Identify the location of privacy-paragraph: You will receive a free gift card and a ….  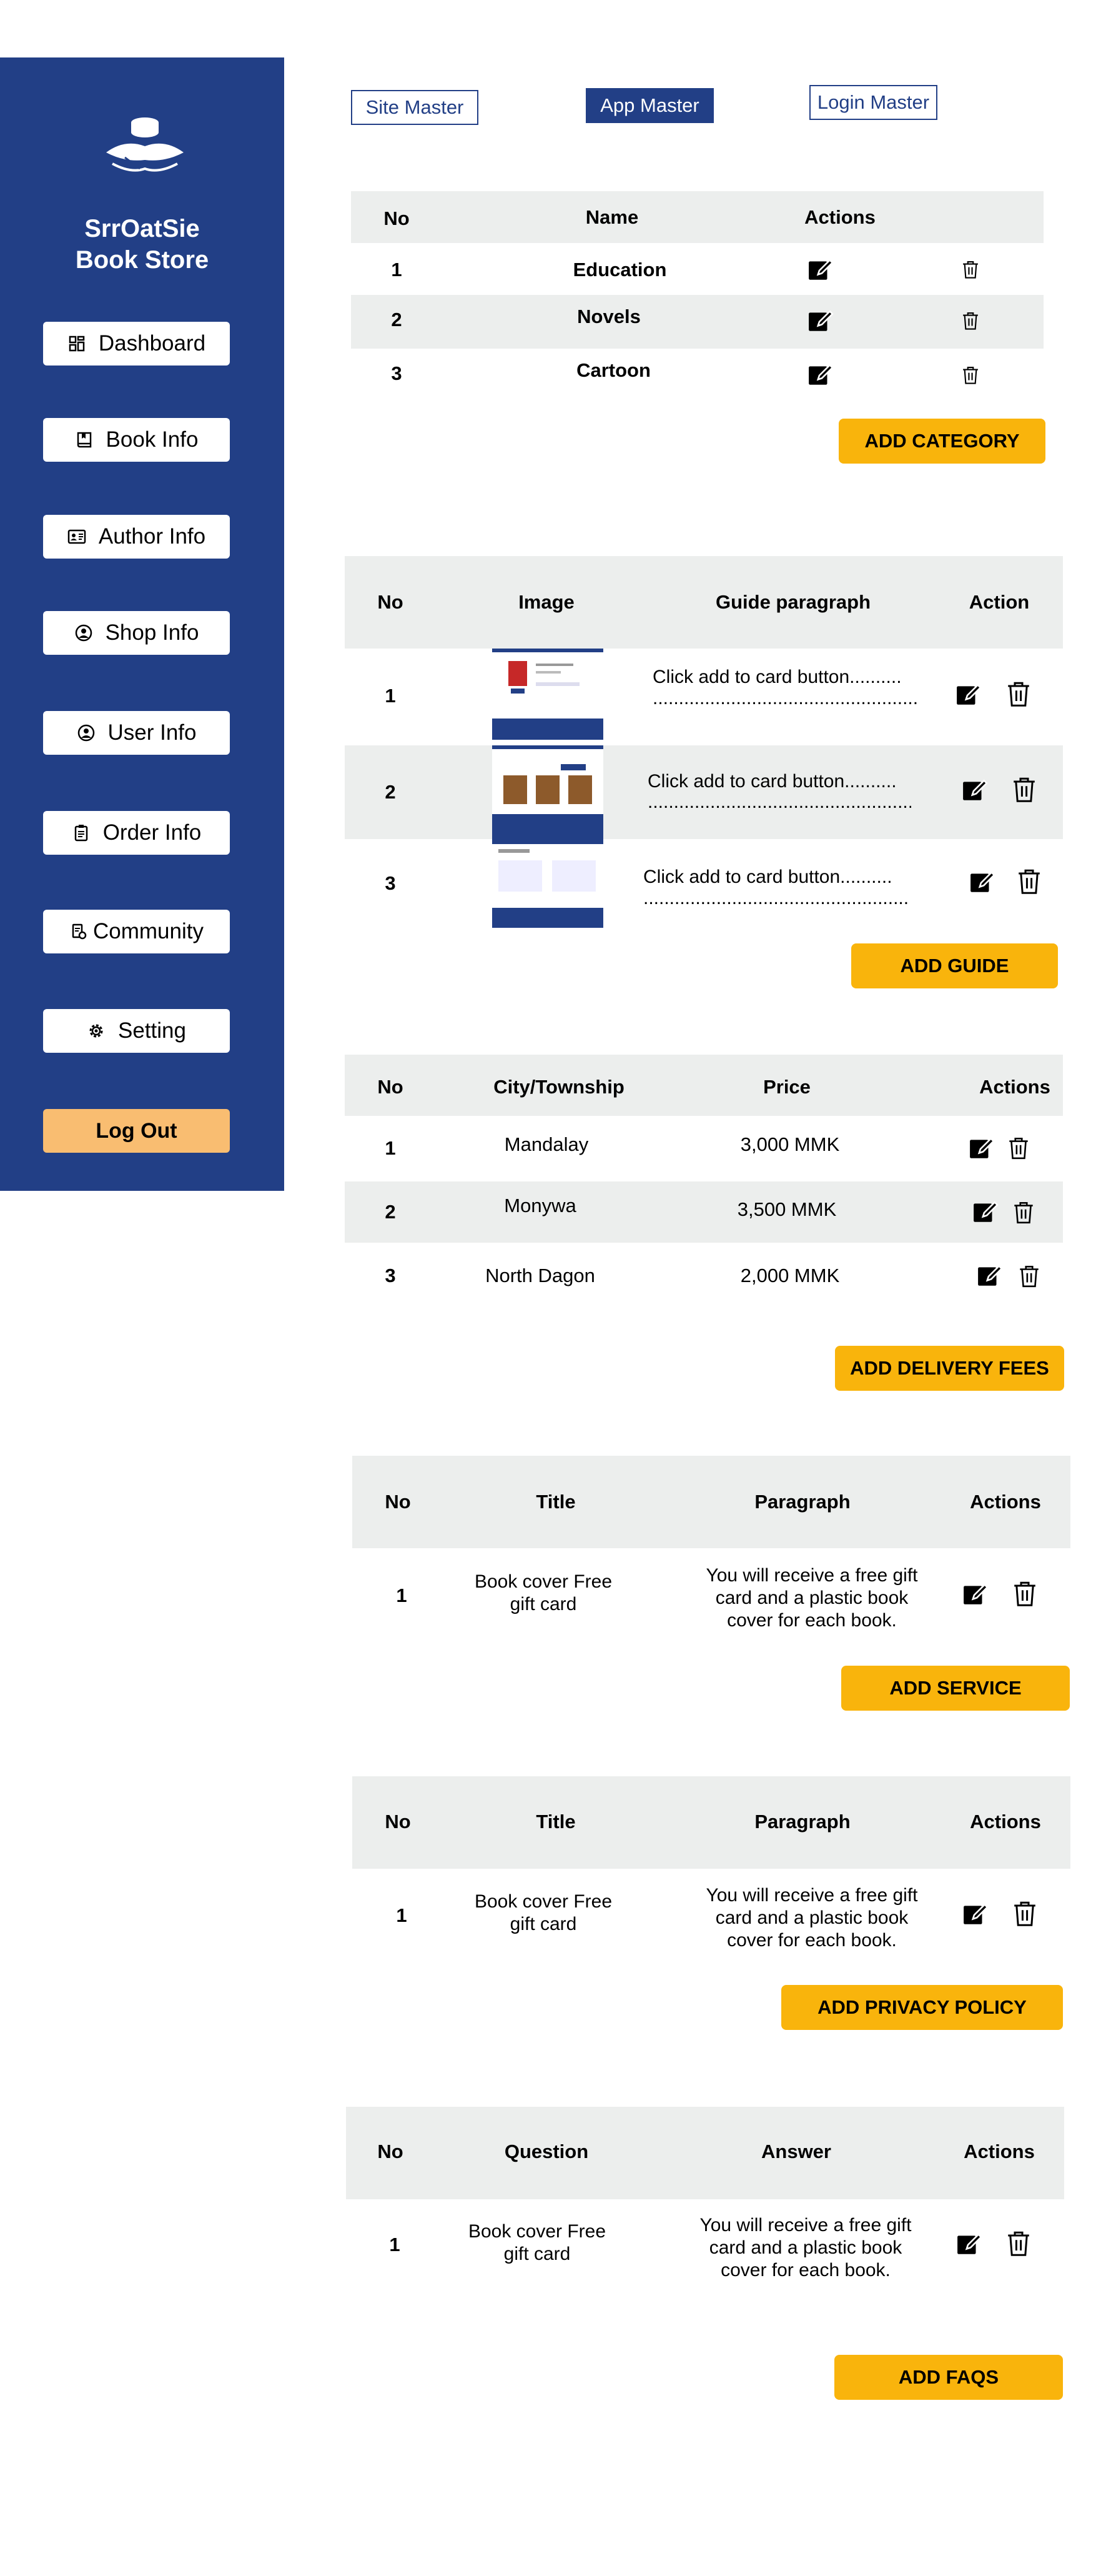
(812, 1918).